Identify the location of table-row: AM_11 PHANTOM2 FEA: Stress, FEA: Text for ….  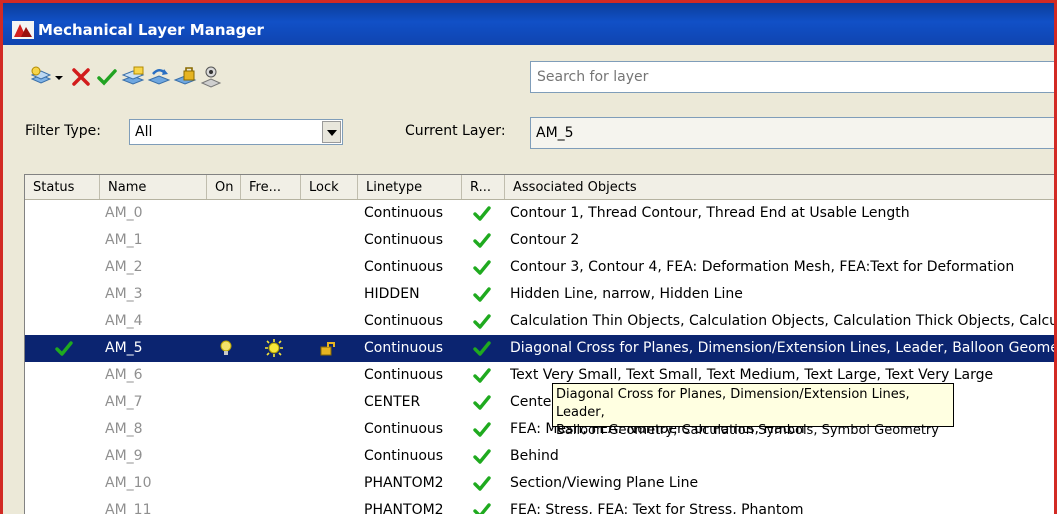
(539, 505).